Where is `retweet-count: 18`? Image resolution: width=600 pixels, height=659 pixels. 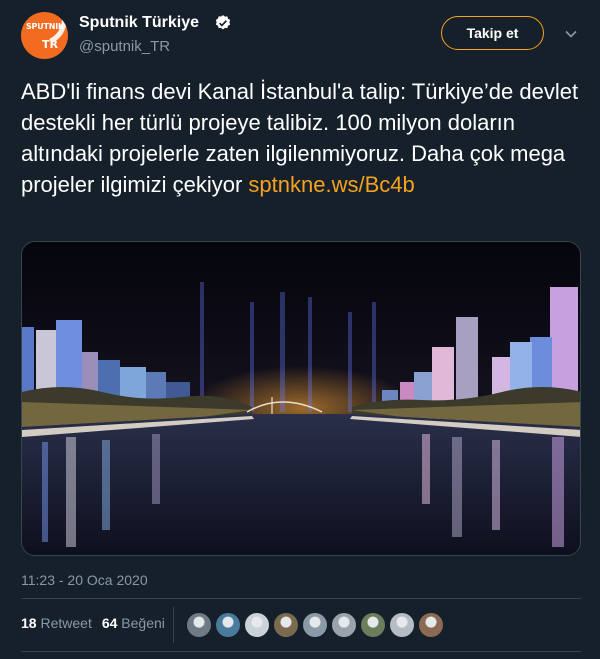 retweet-count: 18 is located at coordinates (29, 623).